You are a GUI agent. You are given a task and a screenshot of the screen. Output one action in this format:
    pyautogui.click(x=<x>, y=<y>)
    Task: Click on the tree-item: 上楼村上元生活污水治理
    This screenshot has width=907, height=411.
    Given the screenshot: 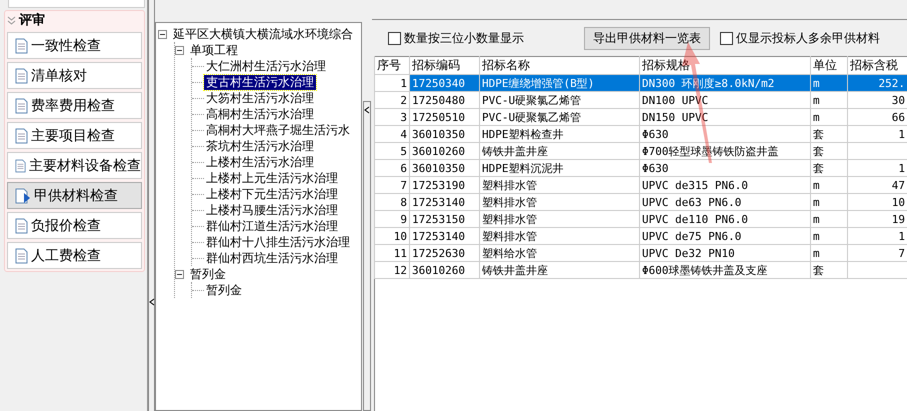 What is the action you would take?
    pyautogui.click(x=272, y=178)
    